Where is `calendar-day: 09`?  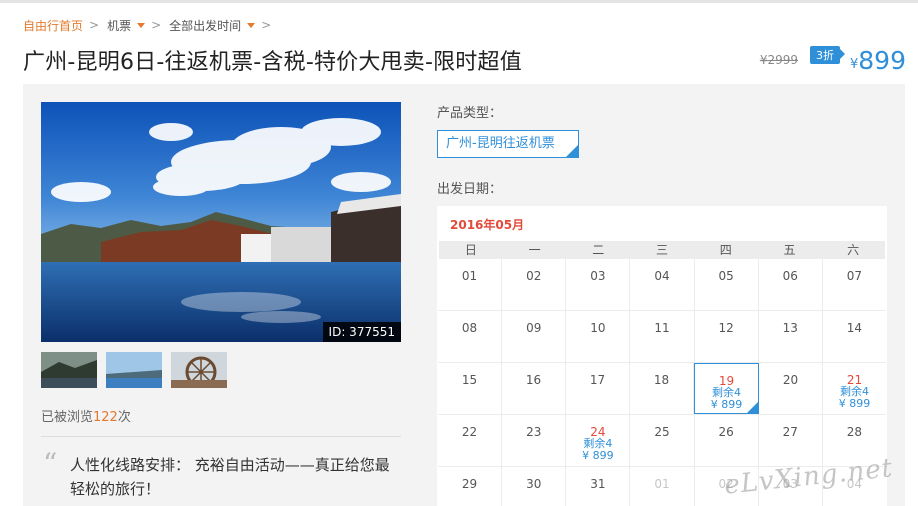
calendar-day: 09 is located at coordinates (534, 336).